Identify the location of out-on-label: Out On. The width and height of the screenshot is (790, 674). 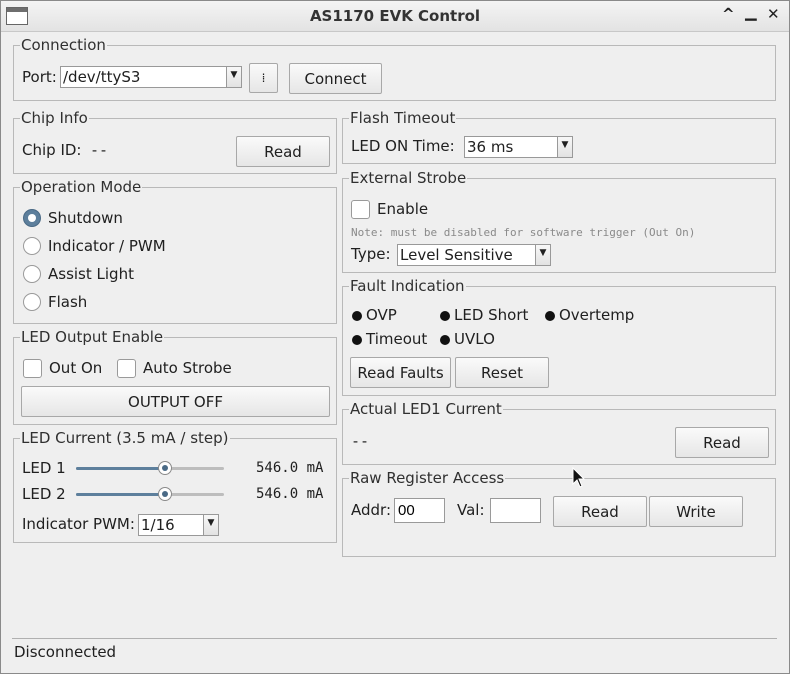
(76, 368).